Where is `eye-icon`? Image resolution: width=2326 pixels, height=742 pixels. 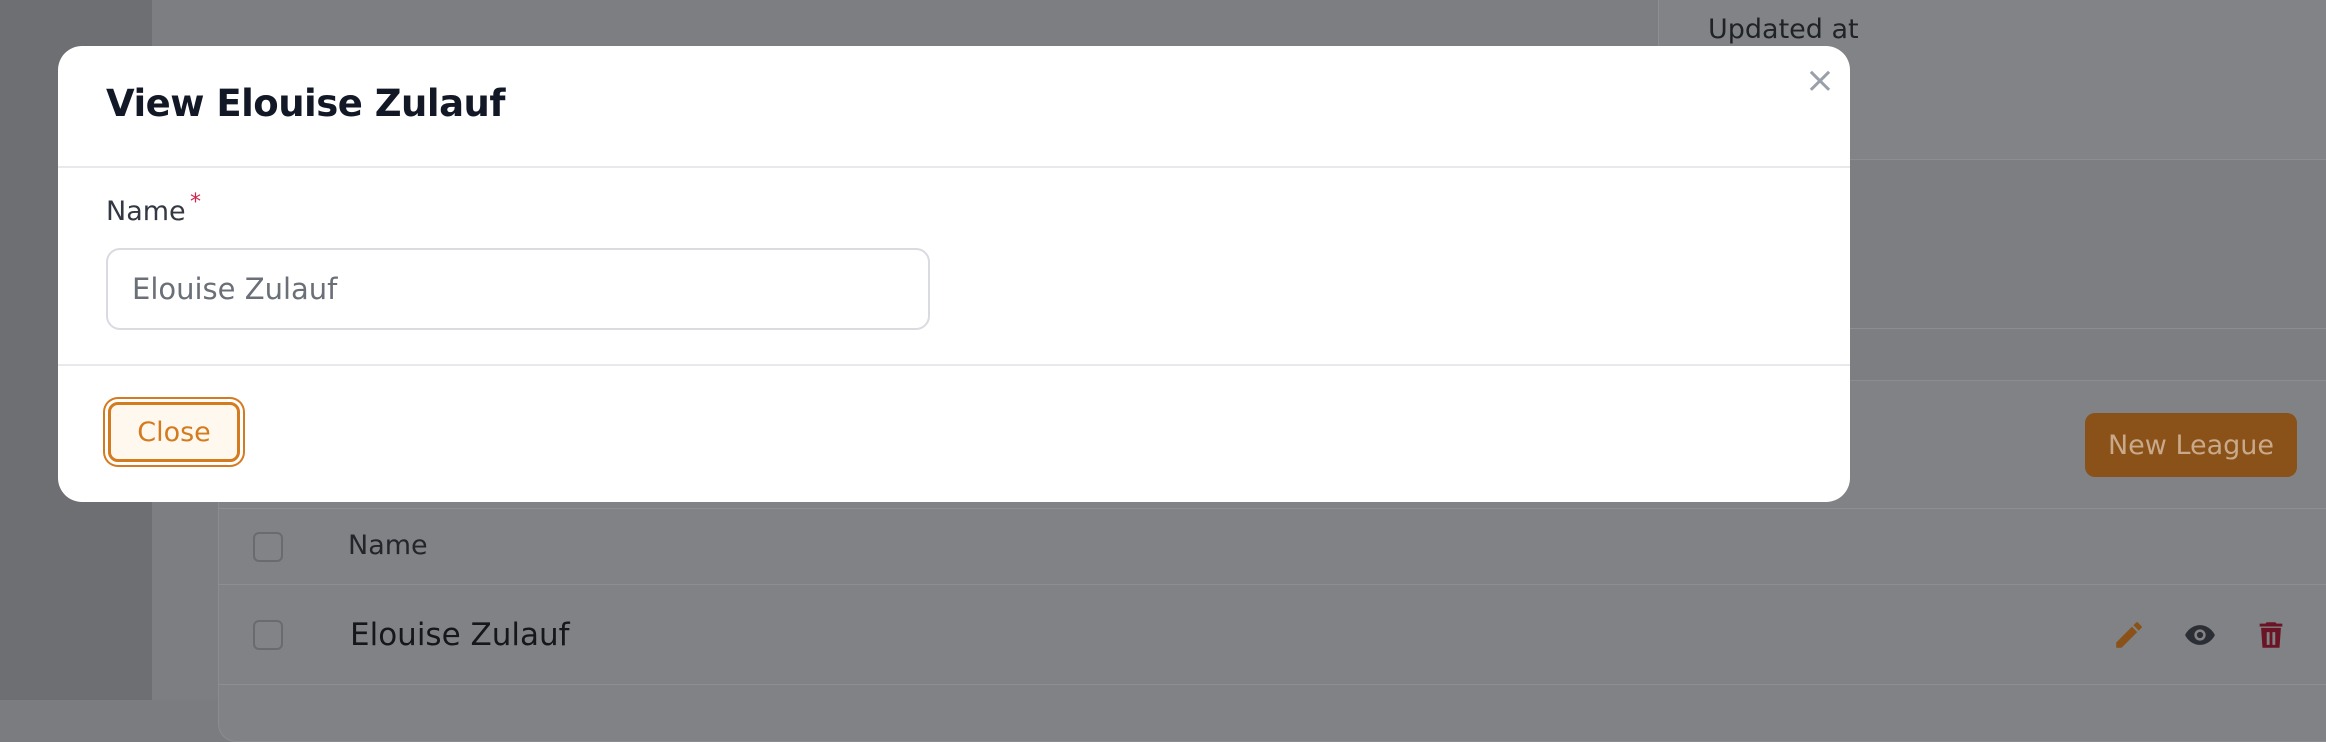
eye-icon is located at coordinates (2200, 635).